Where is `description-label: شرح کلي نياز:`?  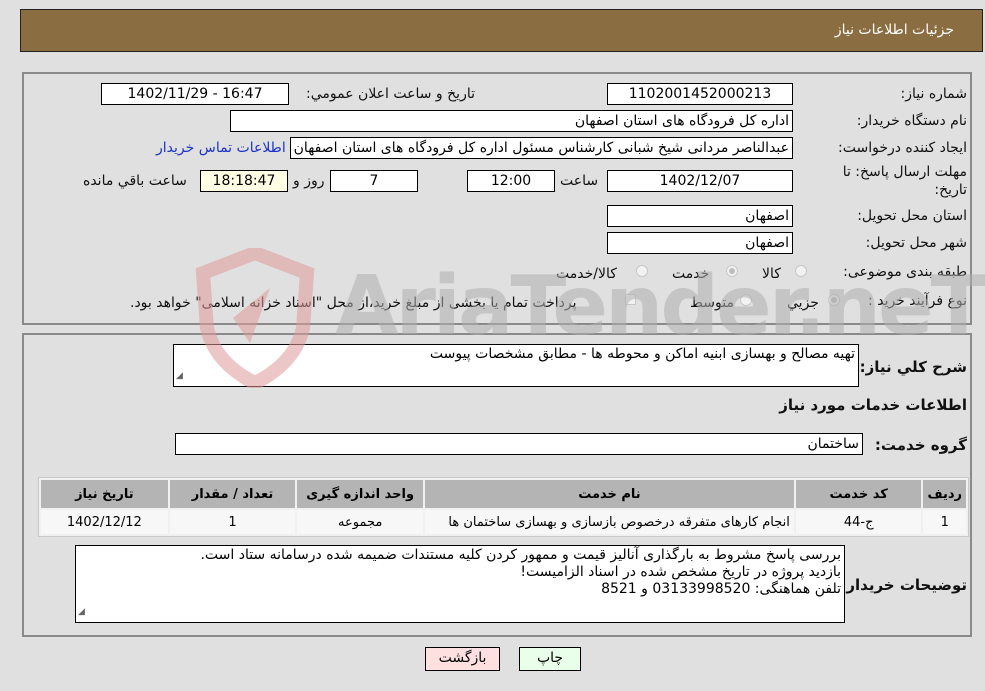 description-label: شرح کلي نياز: is located at coordinates (913, 367).